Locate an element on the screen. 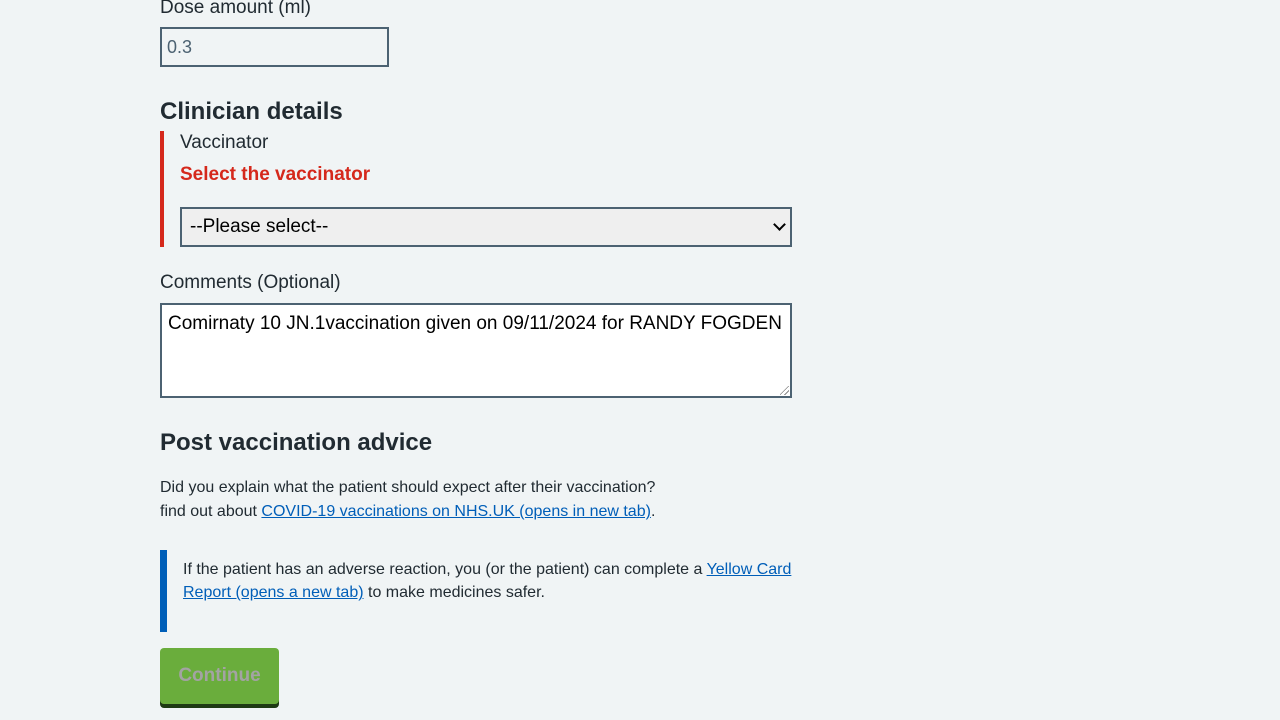 This screenshot has width=1280, height=720. vaccinator-select: --Please select-- is located at coordinates (486, 227).